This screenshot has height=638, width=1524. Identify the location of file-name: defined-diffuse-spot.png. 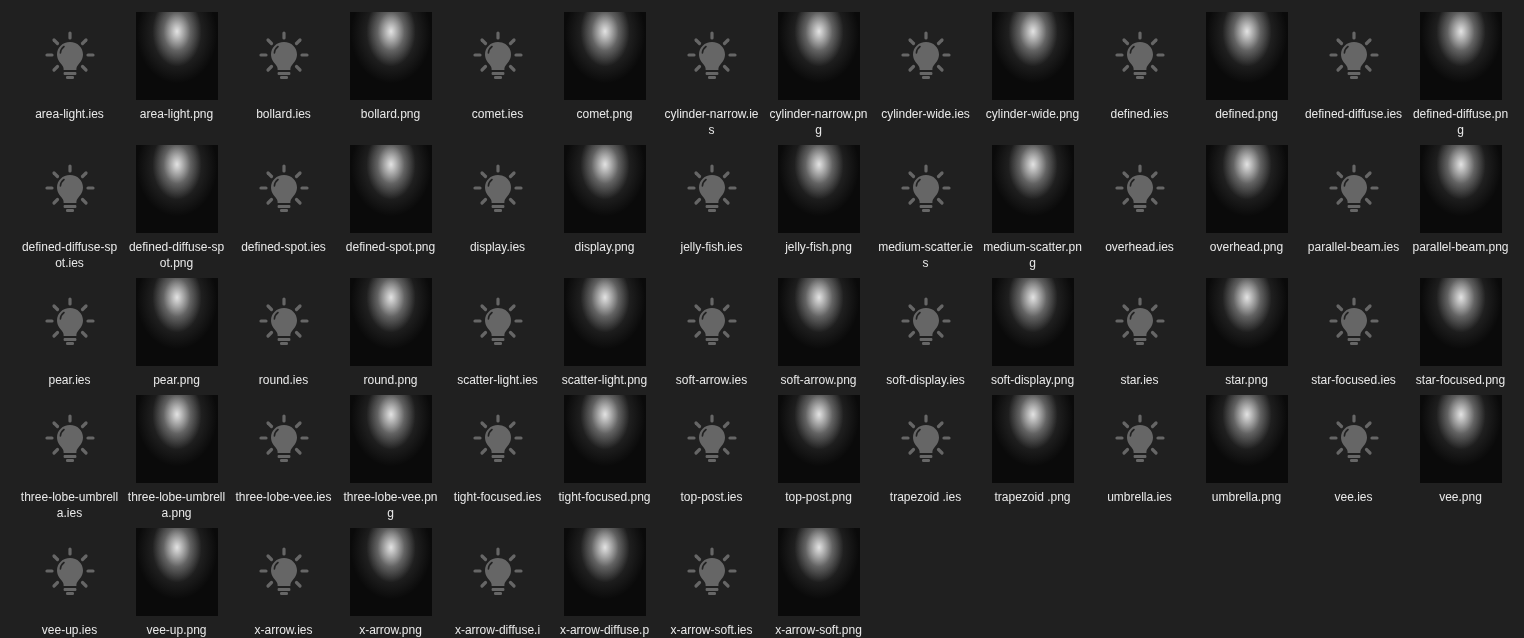
(176, 255).